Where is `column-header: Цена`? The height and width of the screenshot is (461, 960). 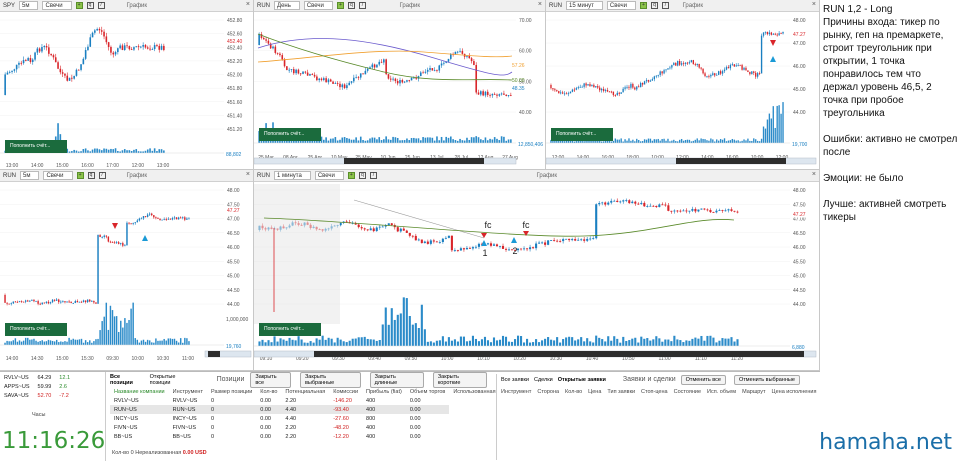
column-header: Цена is located at coordinates (594, 392).